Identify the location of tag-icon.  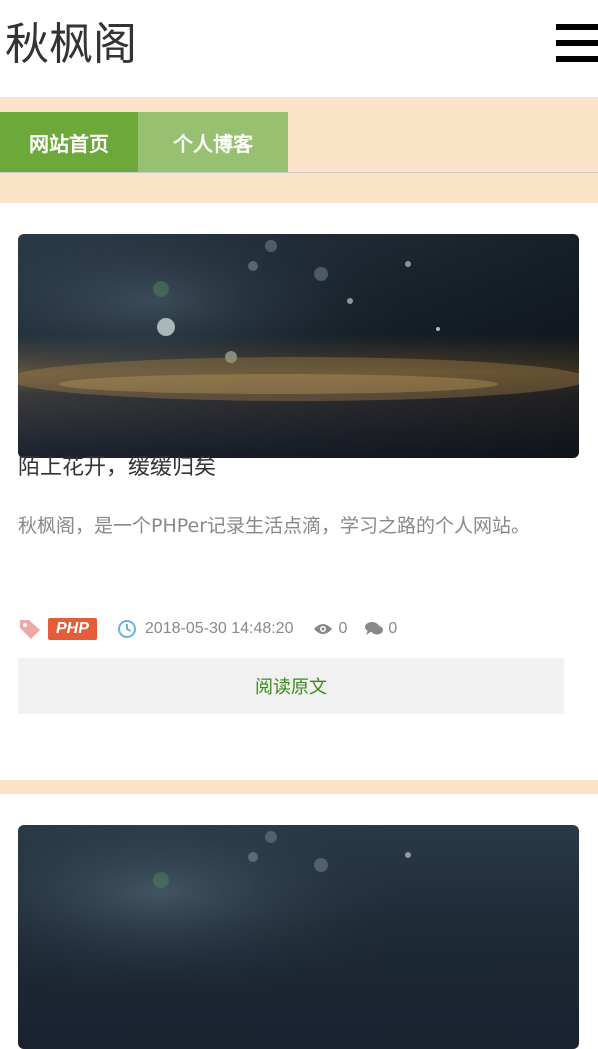
(30, 629).